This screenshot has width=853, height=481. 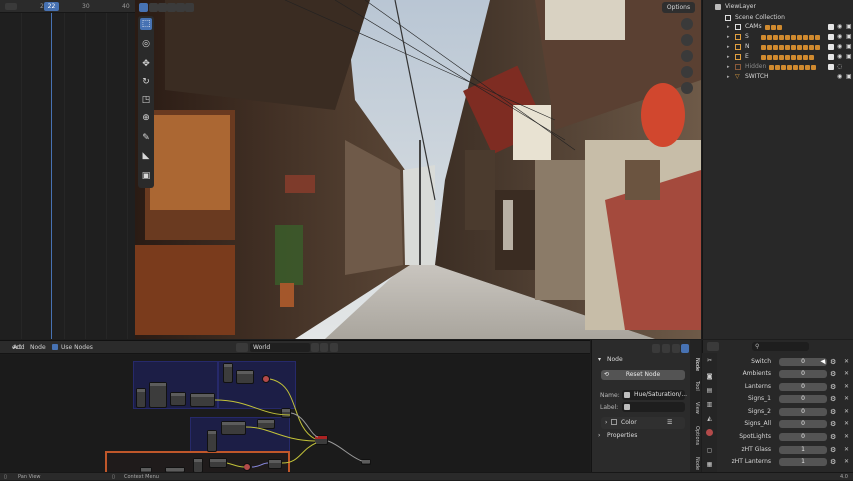 I want to click on close-icon, so click(x=334, y=347).